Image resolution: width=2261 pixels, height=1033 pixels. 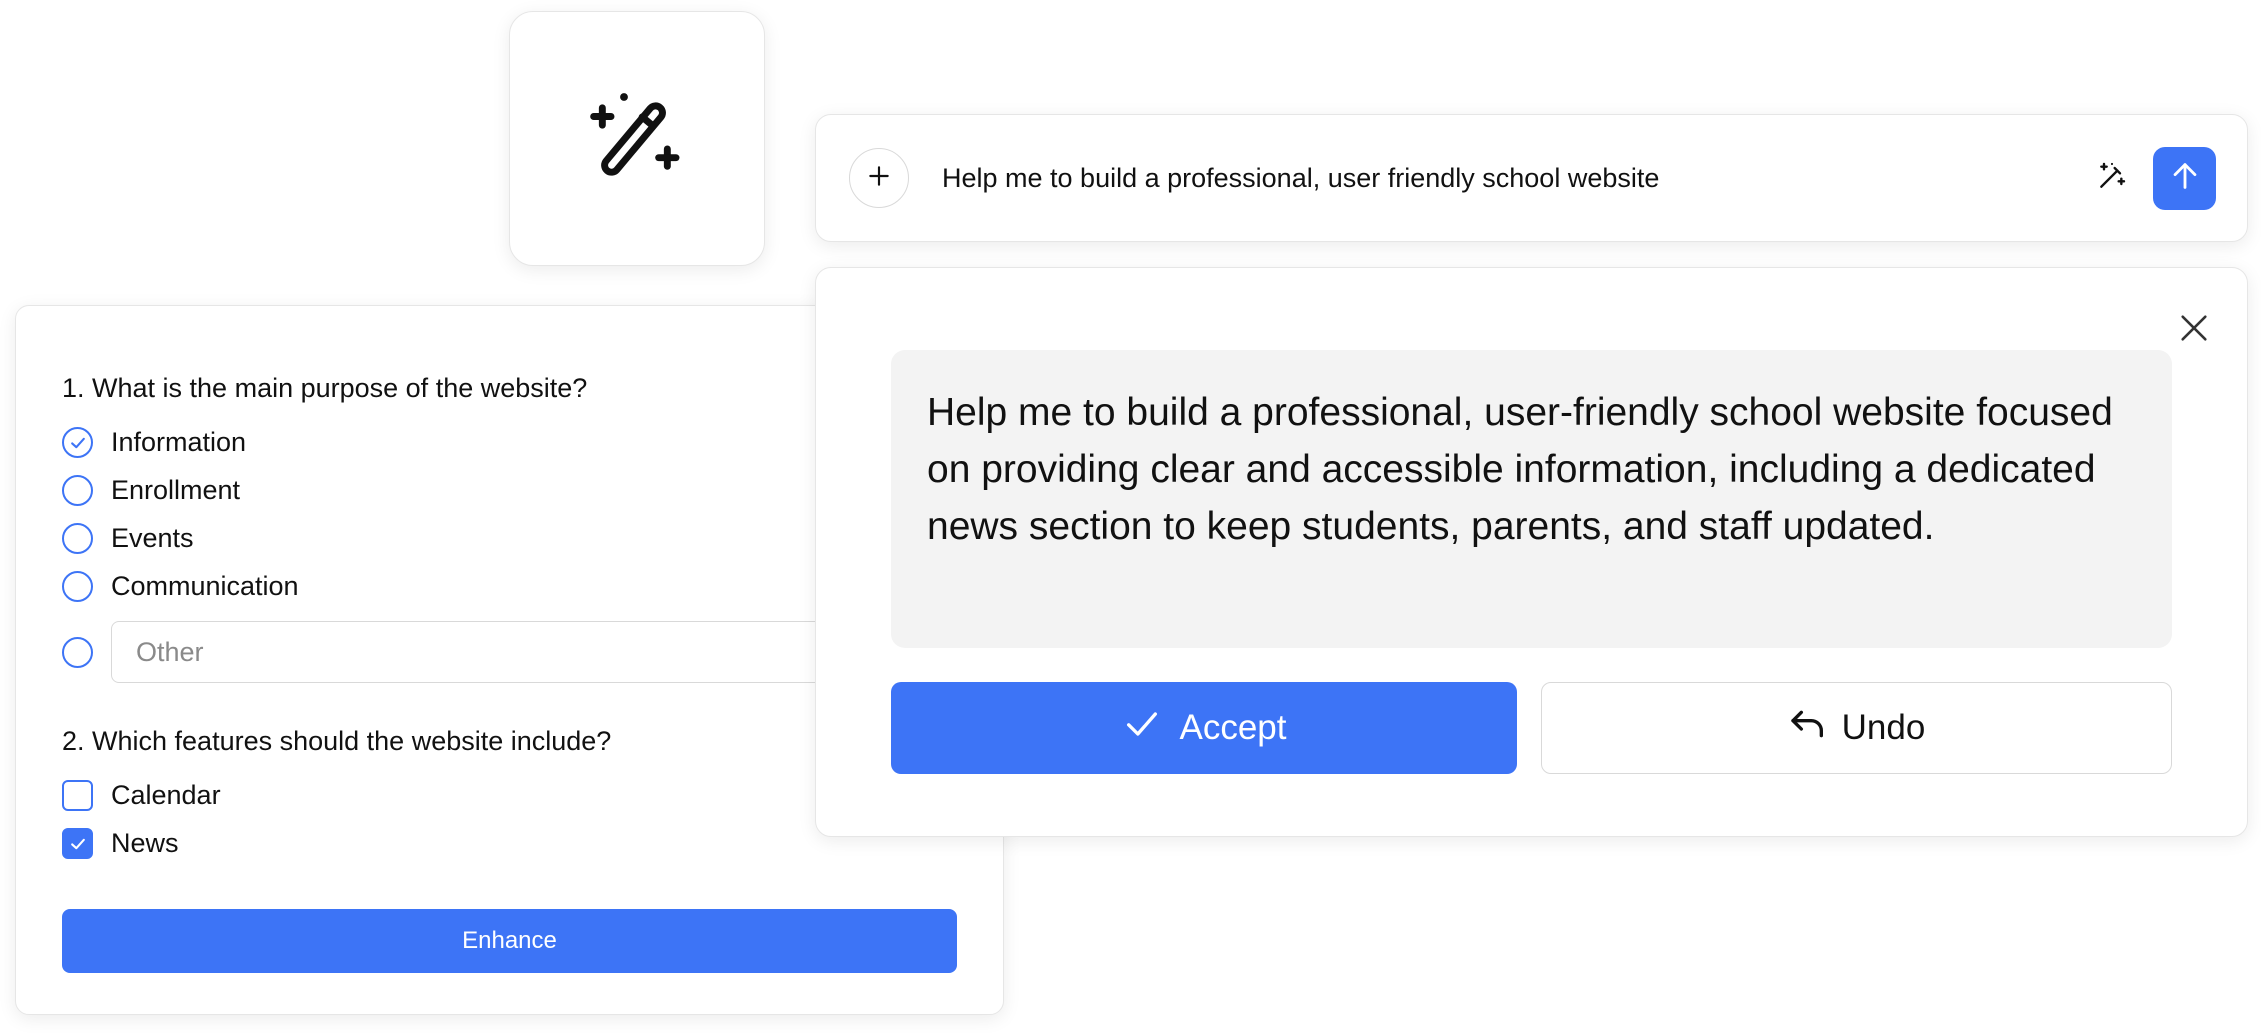 What do you see at coordinates (509, 941) in the screenshot?
I see `enhance-button: Enhance` at bounding box center [509, 941].